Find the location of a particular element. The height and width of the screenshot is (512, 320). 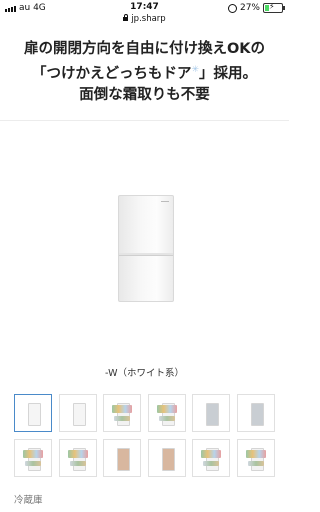

thumbnail-fridge-brown-angle is located at coordinates (166, 458).